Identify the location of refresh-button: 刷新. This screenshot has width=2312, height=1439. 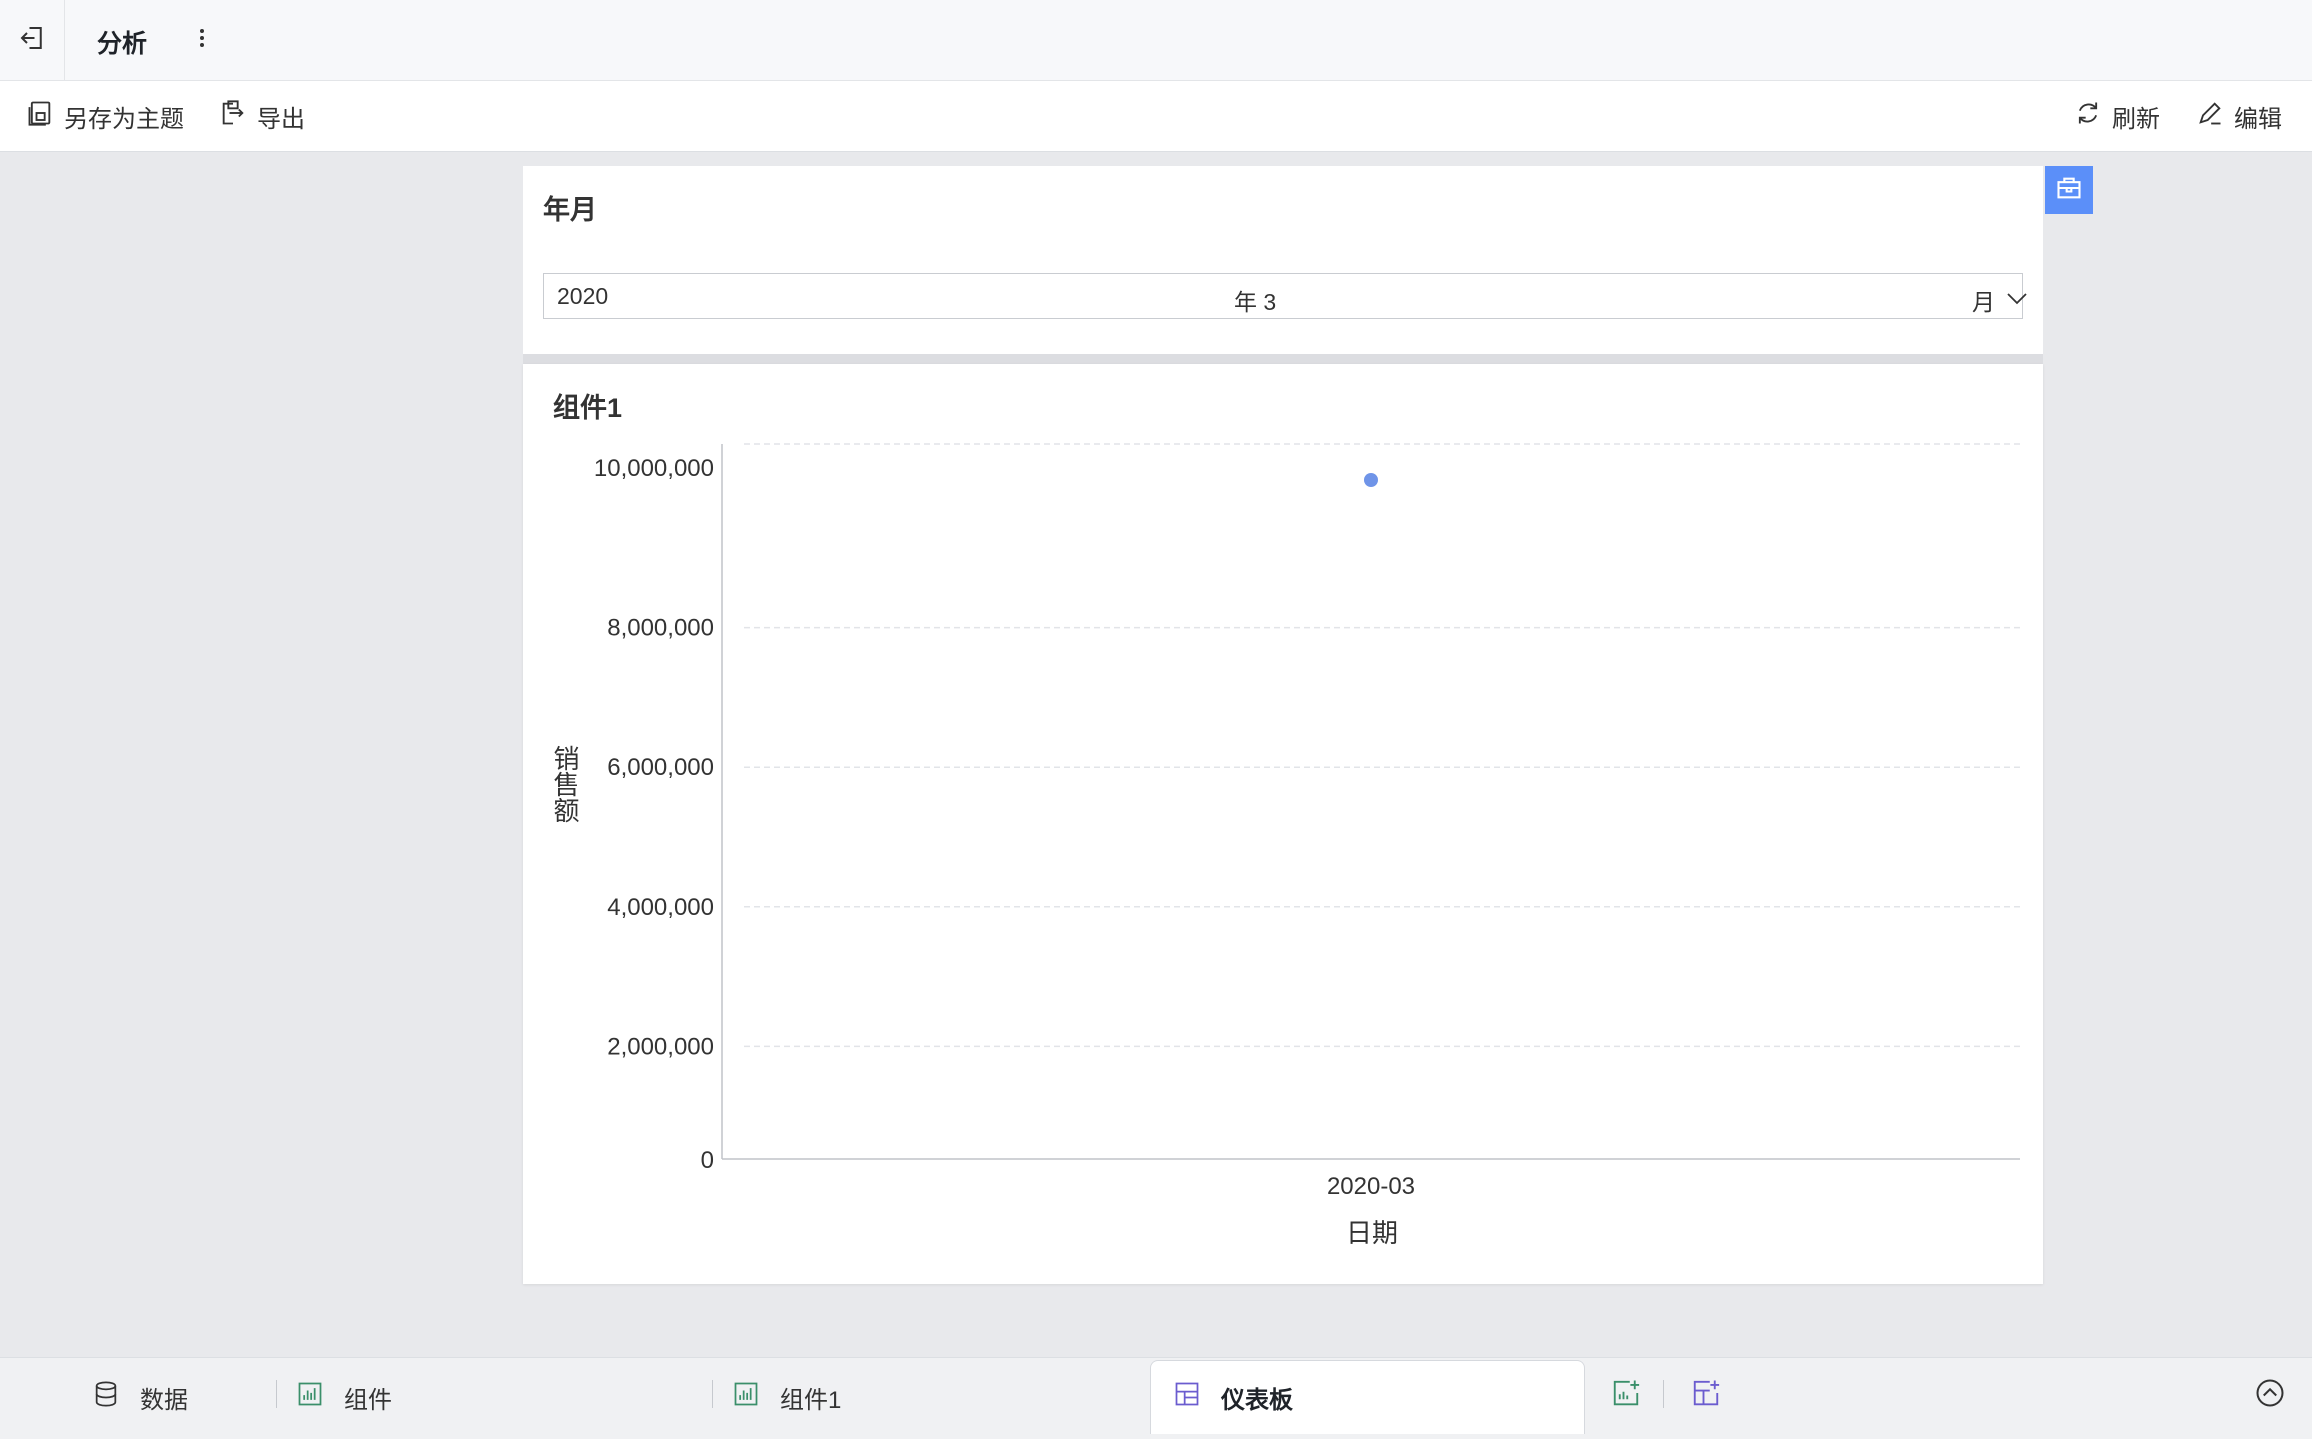
(2117, 116).